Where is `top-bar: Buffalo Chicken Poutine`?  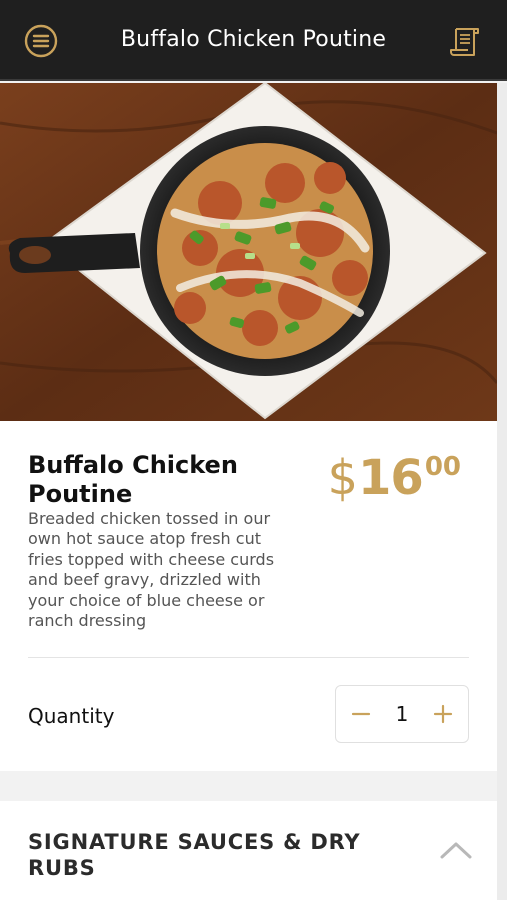
top-bar: Buffalo Chicken Poutine is located at coordinates (253, 40).